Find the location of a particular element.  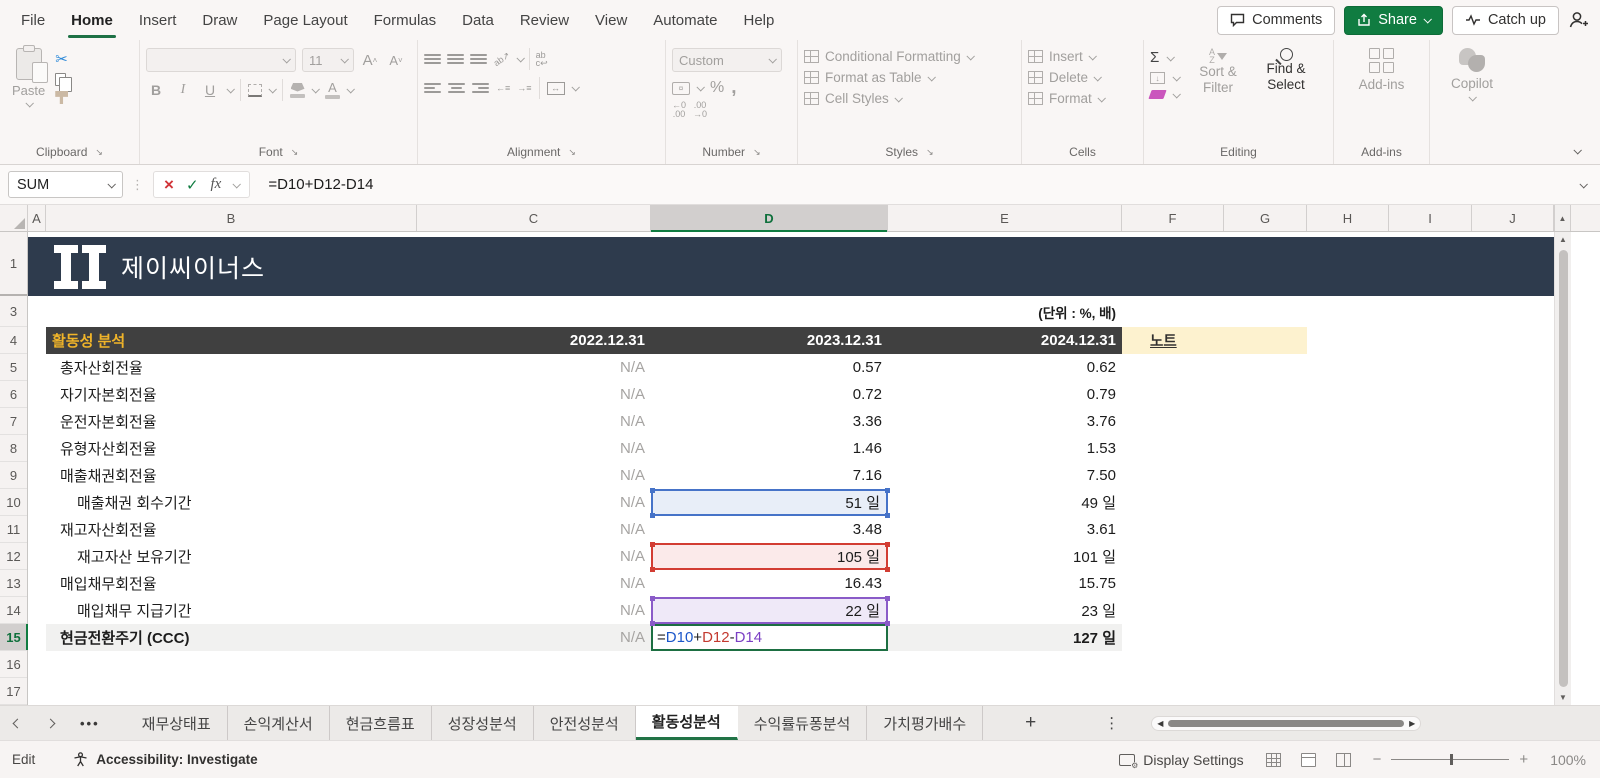

fill-color-icon is located at coordinates (297, 90).